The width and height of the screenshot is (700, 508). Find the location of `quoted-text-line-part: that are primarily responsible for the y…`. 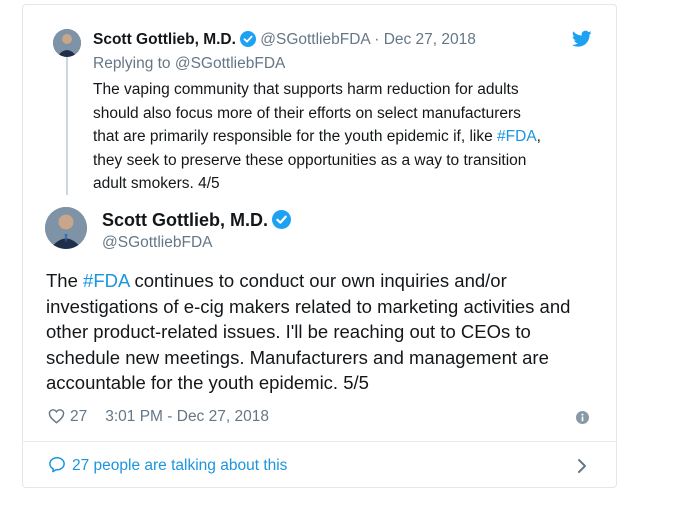

quoted-text-line-part: that are primarily responsible for the y… is located at coordinates (295, 136).